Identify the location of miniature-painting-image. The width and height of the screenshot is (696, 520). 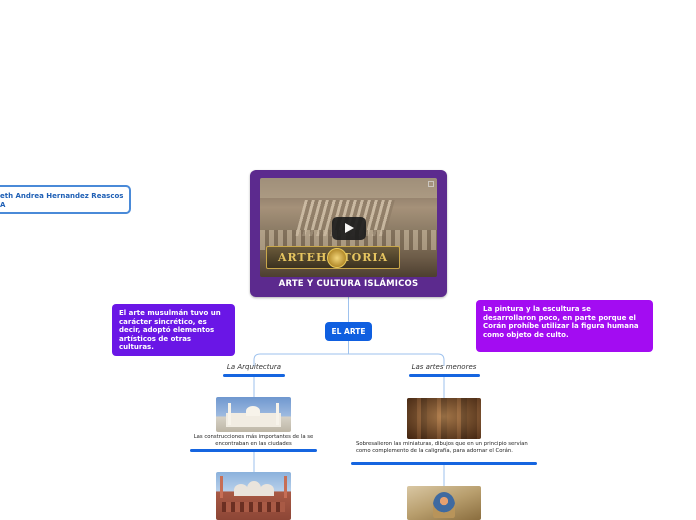
(444, 503).